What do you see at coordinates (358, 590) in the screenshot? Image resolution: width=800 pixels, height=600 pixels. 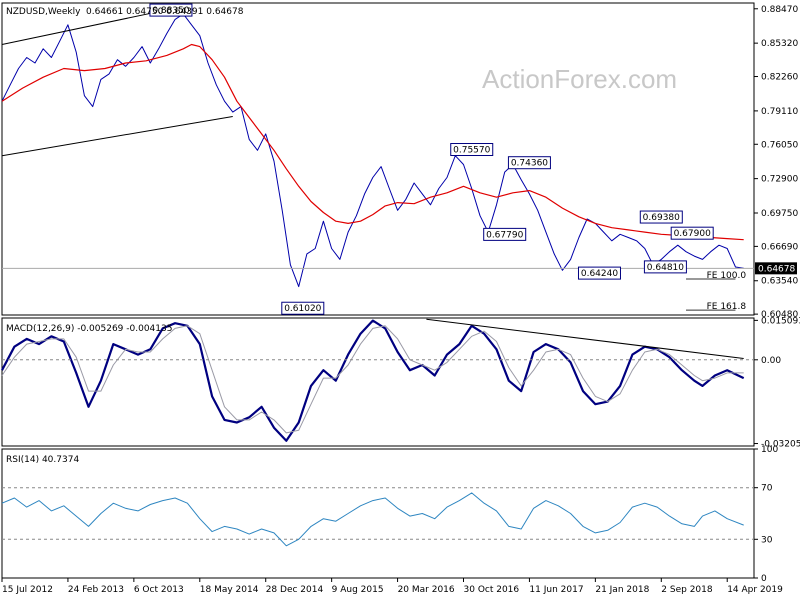 I see `x-tick-label: 9 Aug 2015` at bounding box center [358, 590].